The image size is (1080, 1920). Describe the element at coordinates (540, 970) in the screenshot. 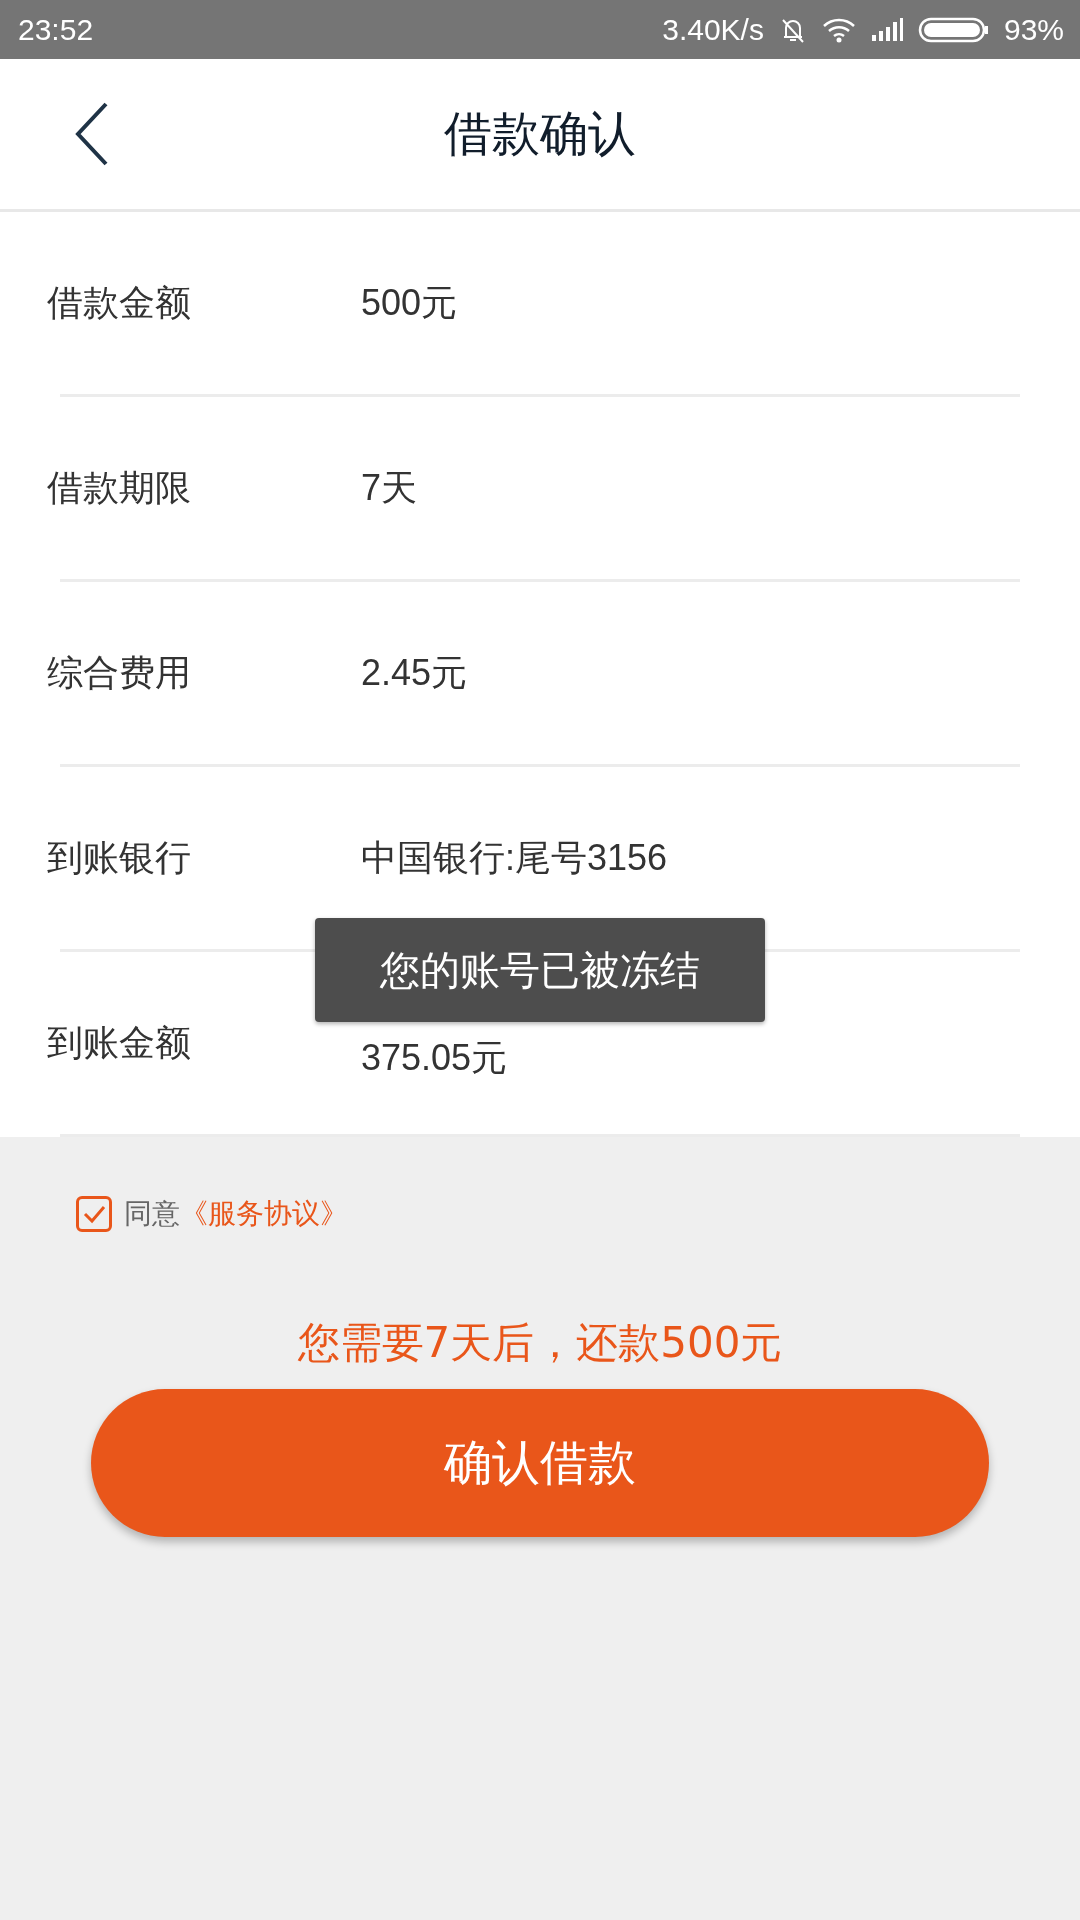

I see `toast-message: 您的账号已被冻结` at that location.